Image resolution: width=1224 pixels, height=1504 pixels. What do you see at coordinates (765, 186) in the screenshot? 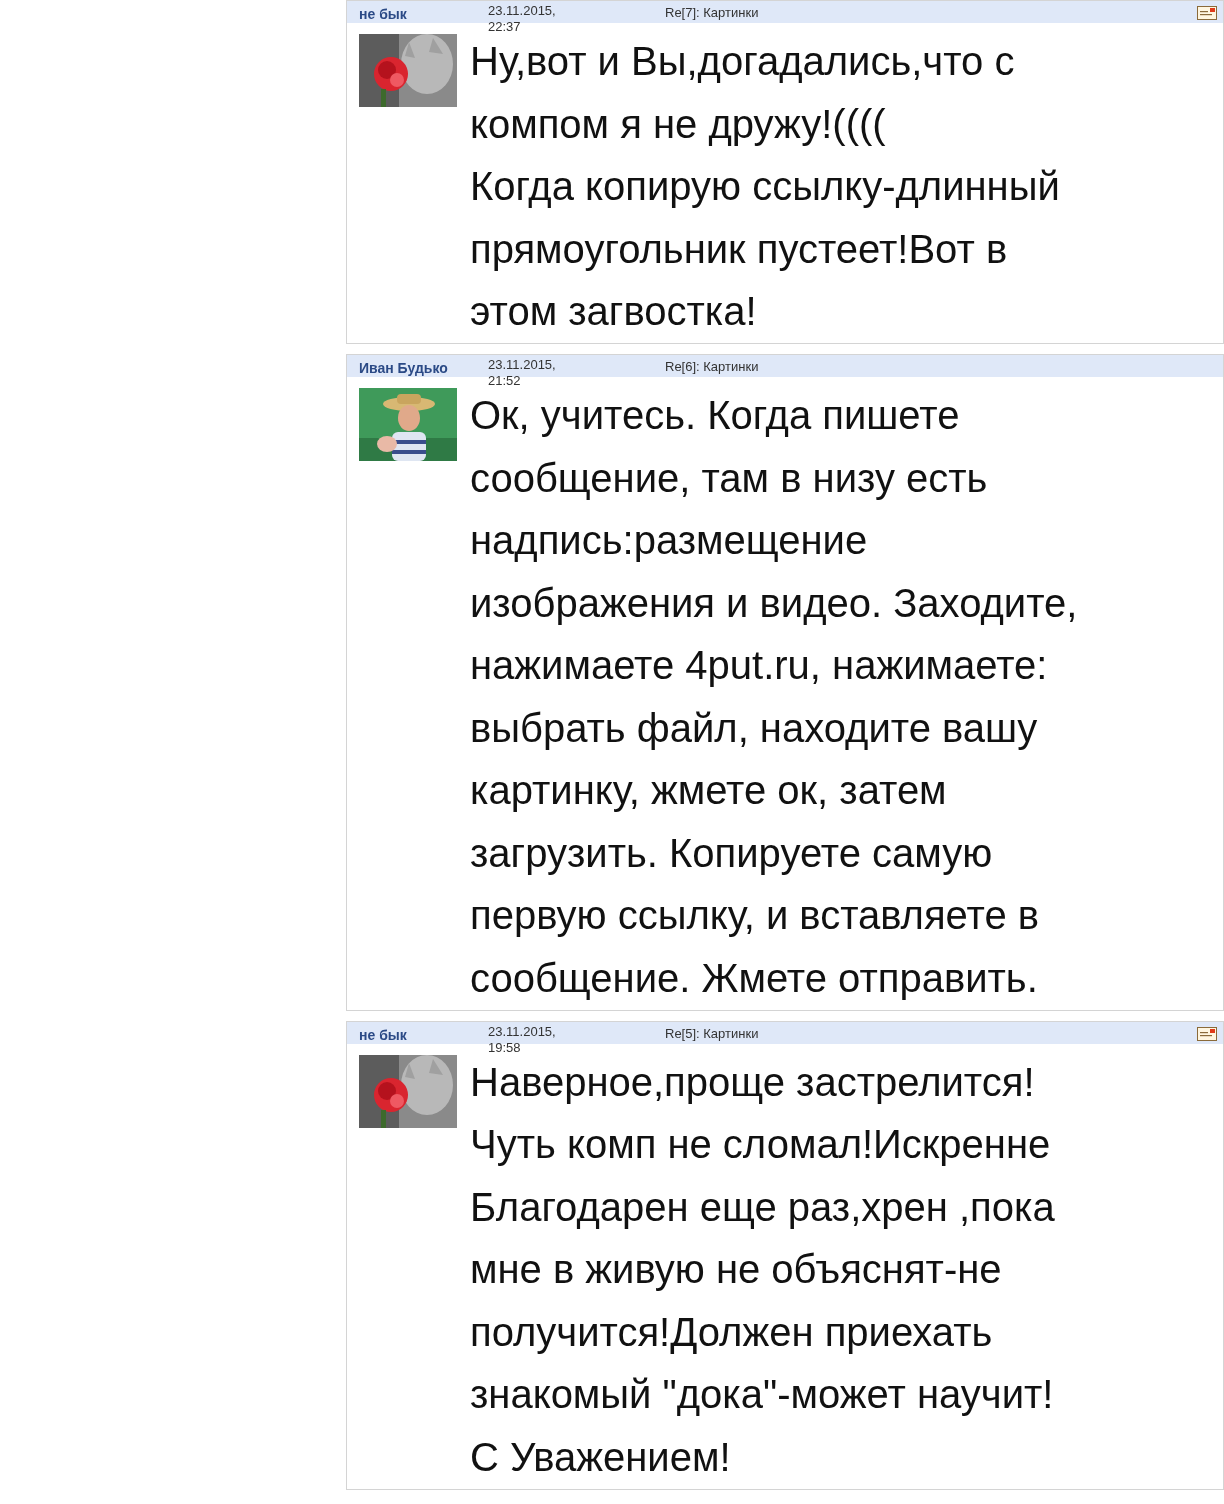
I see `post-text: Ну,вот и Вы,догадались,что с компом я не дружу!(((( Когда копирую ссылку-длинный прямоугольник пустеет!Вот в этом загвостка!` at bounding box center [765, 186].